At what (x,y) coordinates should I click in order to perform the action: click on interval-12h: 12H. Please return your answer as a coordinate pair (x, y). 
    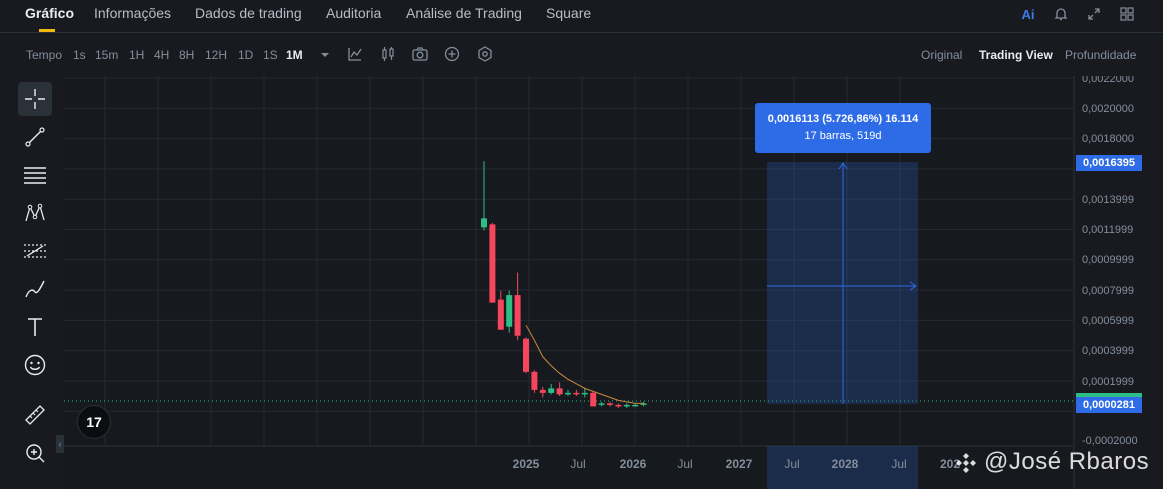
    Looking at the image, I should click on (216, 55).